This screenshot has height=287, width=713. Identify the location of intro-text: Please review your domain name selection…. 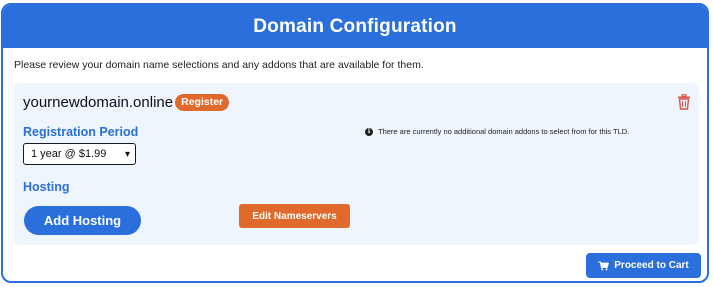
(219, 65).